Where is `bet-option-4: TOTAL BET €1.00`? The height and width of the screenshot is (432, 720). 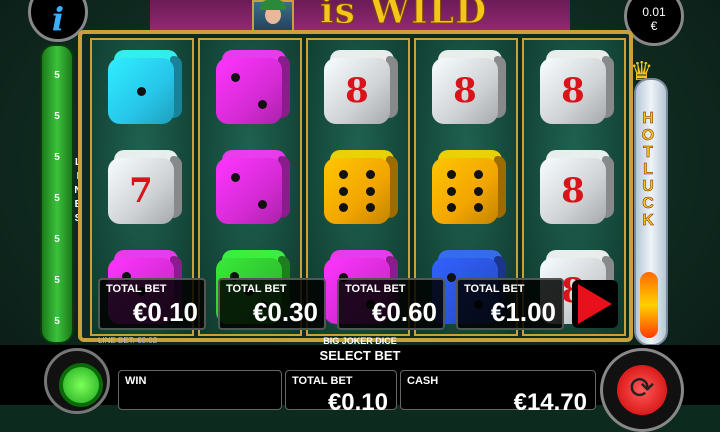
bet-option-4: TOTAL BET €1.00 is located at coordinates (510, 304).